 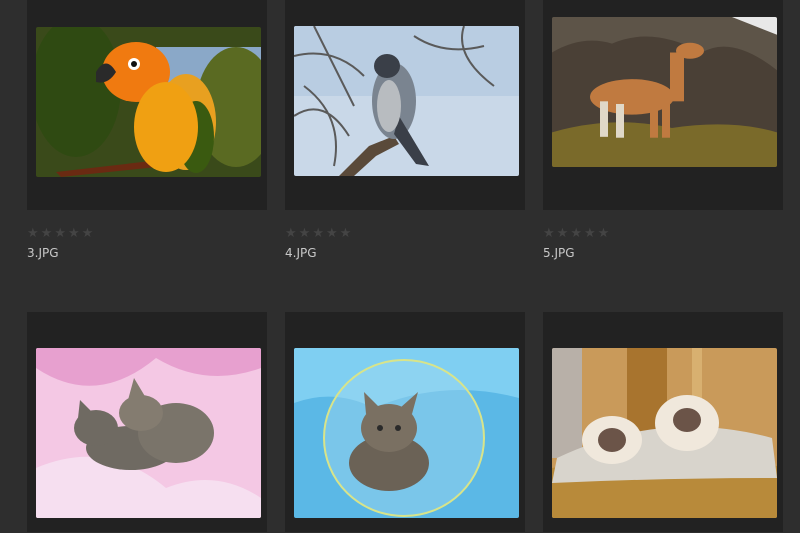 What do you see at coordinates (43, 253) in the screenshot?
I see `filename-label: 3.JPG` at bounding box center [43, 253].